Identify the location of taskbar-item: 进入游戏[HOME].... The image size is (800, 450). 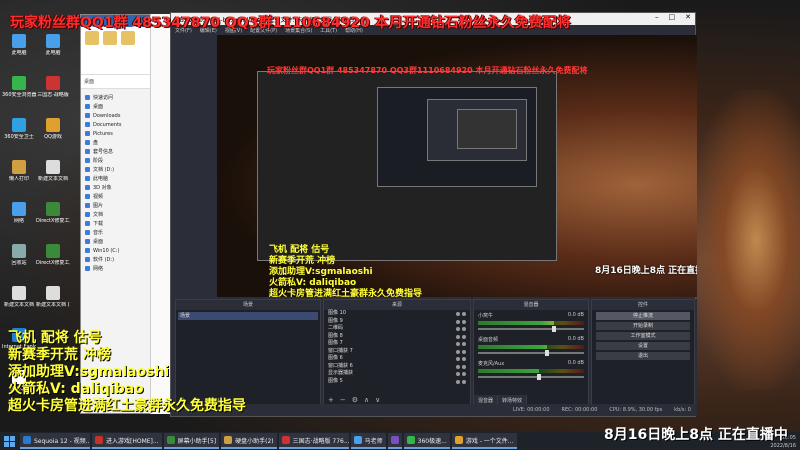
(127, 441).